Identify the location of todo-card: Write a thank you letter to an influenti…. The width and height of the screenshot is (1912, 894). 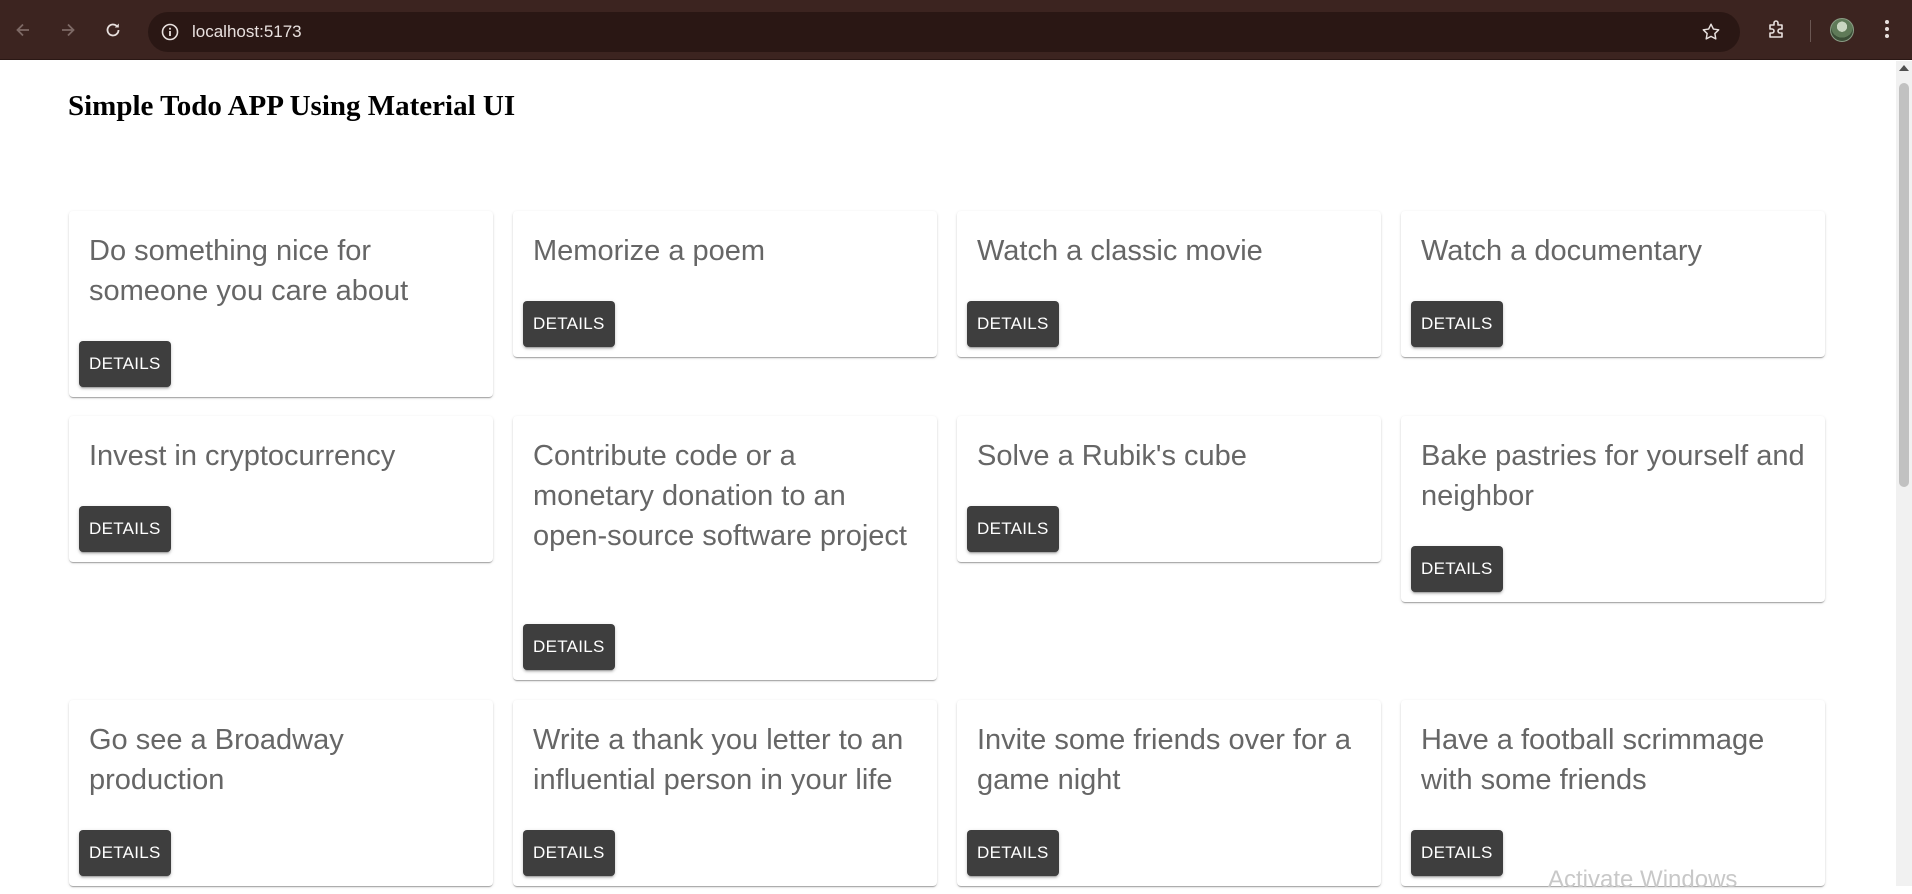
(725, 793).